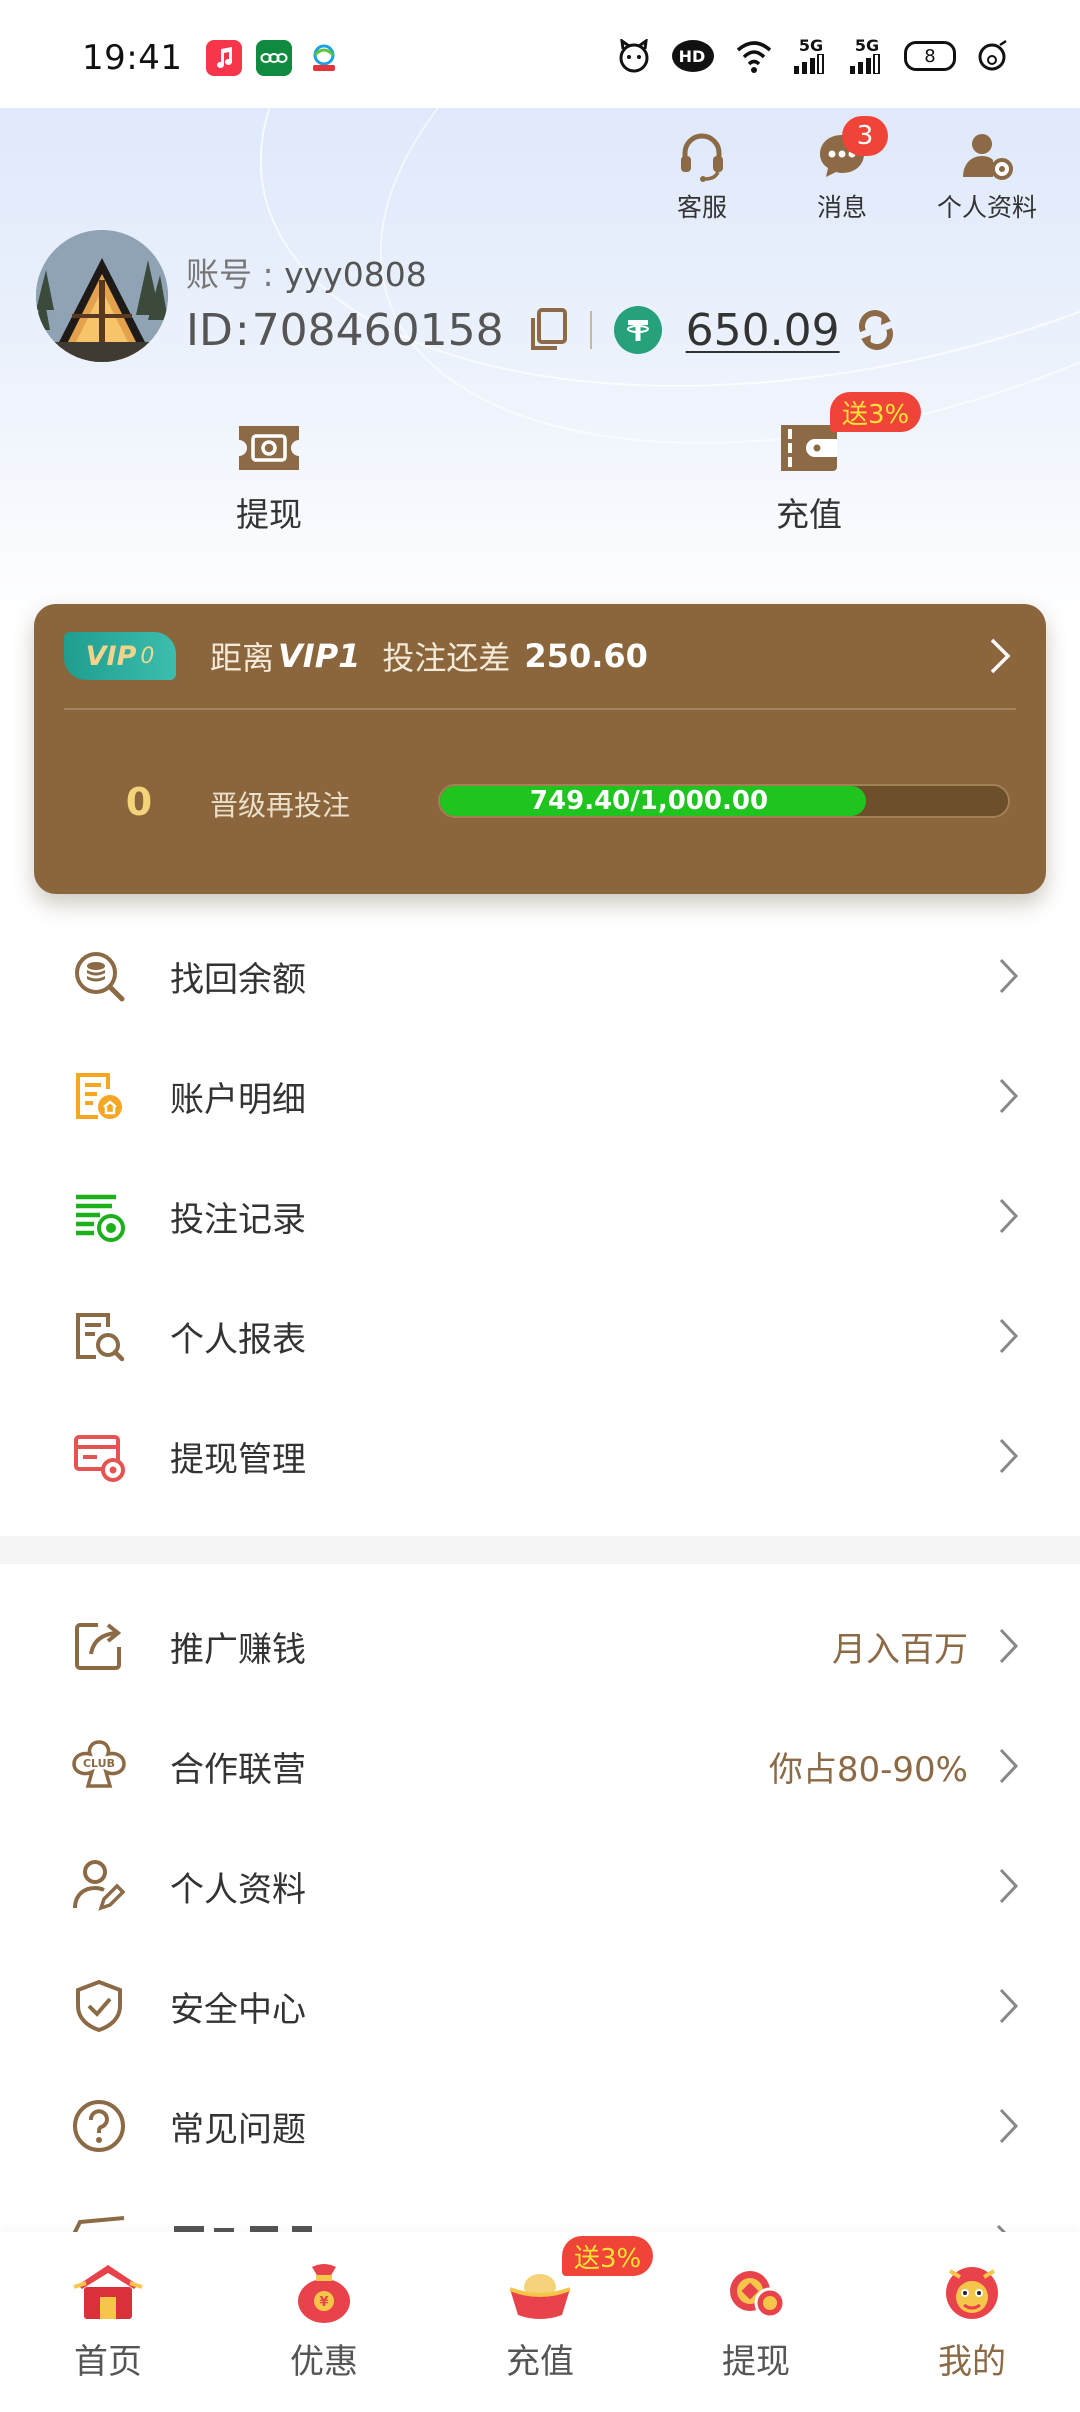 The width and height of the screenshot is (1080, 2412). What do you see at coordinates (238, 1219) in the screenshot?
I see `menu-item-label: 投注记录` at bounding box center [238, 1219].